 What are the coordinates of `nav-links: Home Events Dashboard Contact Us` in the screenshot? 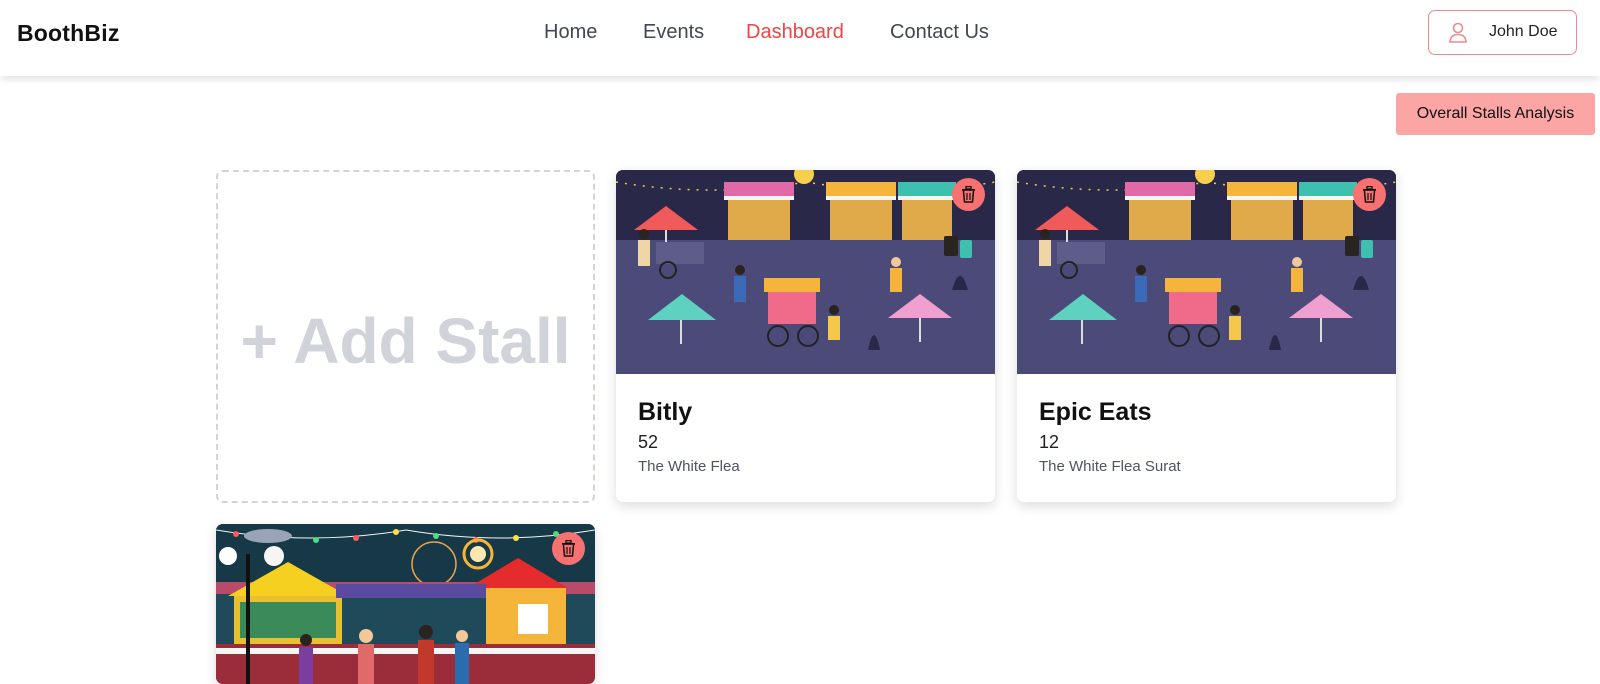 It's located at (800, 36).